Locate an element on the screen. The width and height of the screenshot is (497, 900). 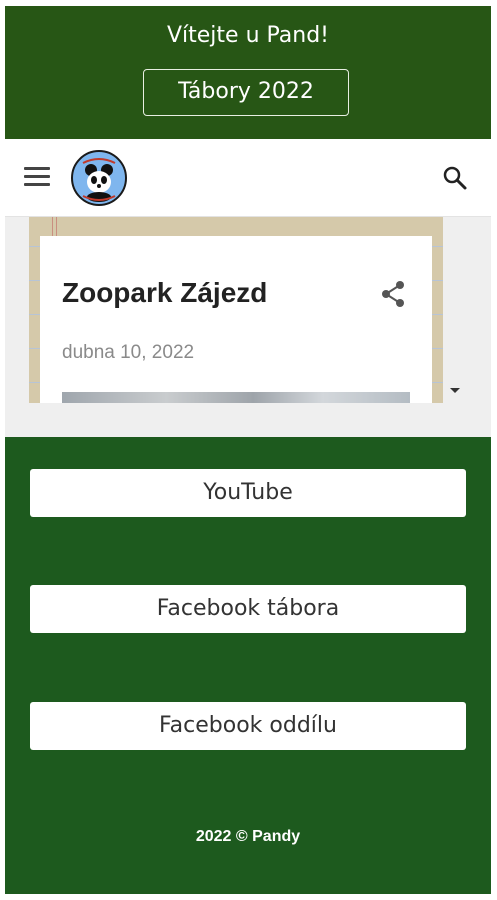
camps-2022-button: Tábory 2022 is located at coordinates (246, 92).